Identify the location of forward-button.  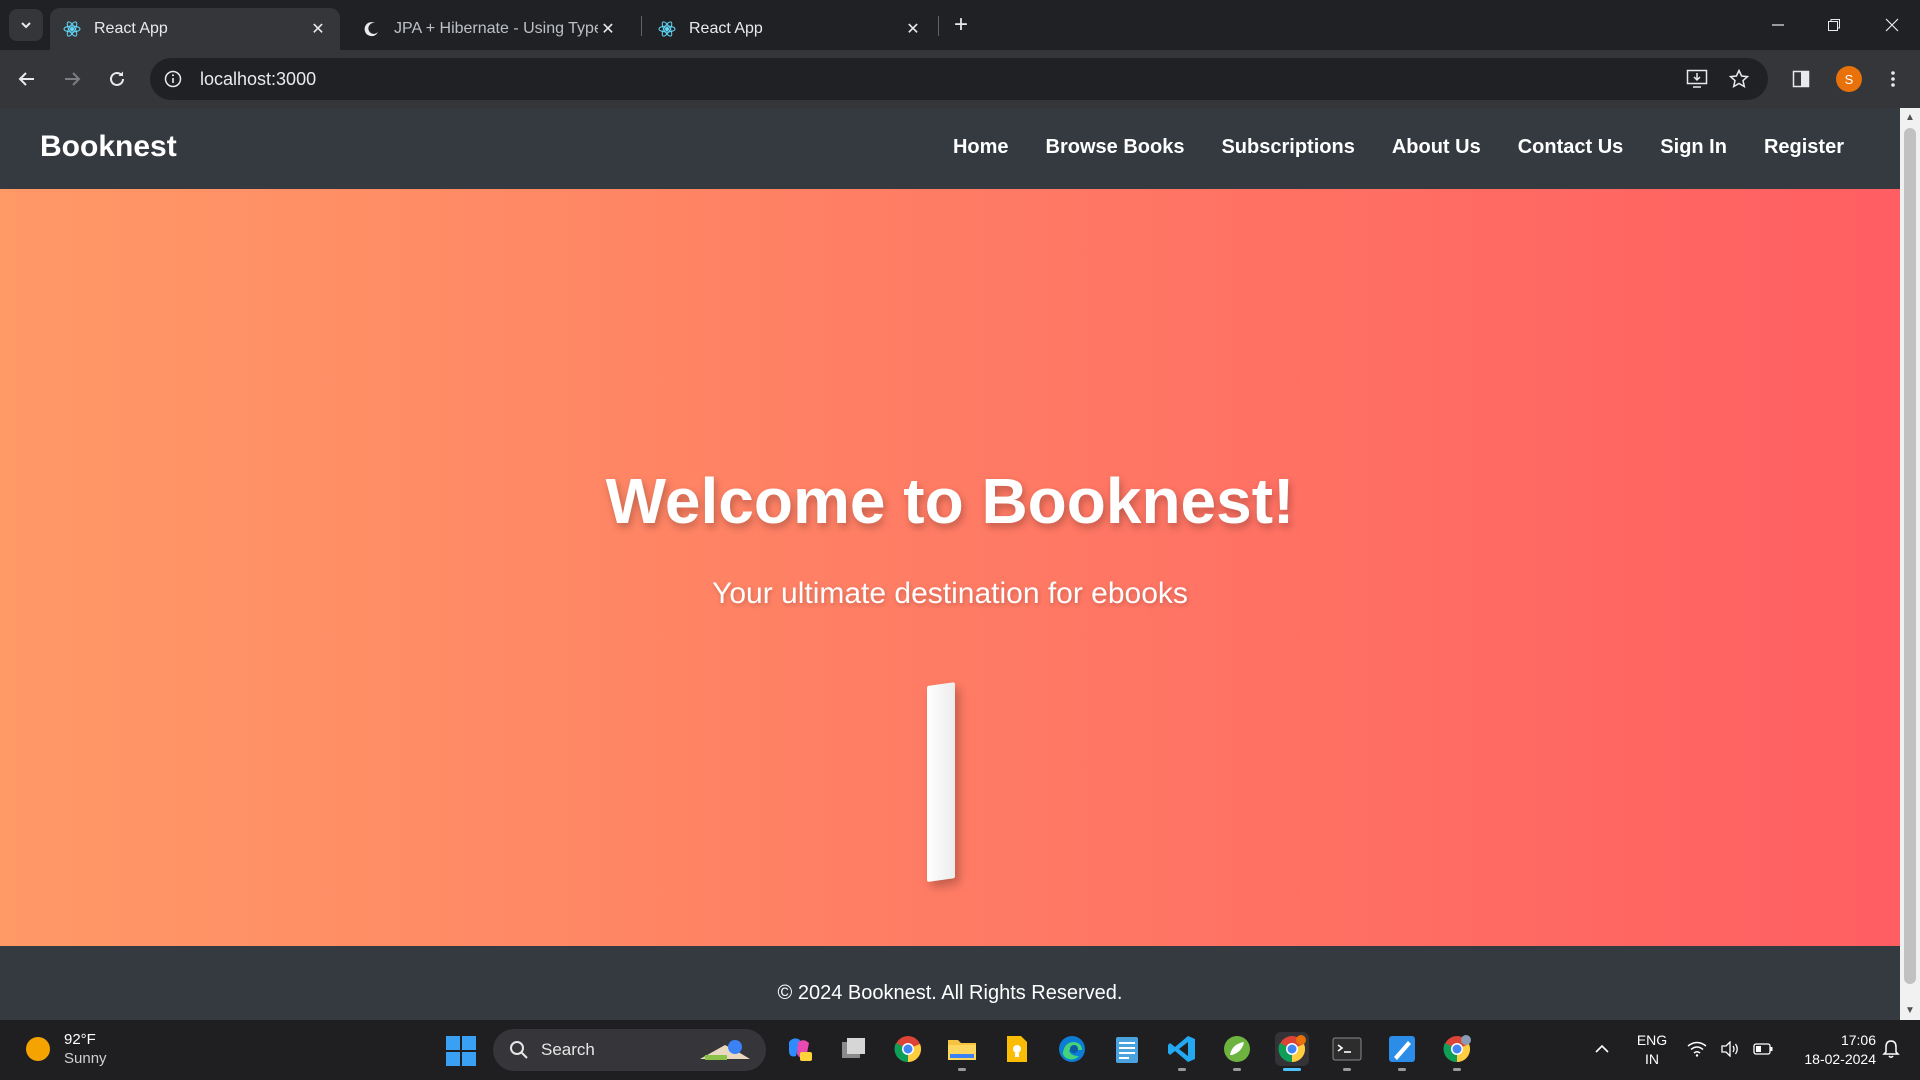
(72, 79).